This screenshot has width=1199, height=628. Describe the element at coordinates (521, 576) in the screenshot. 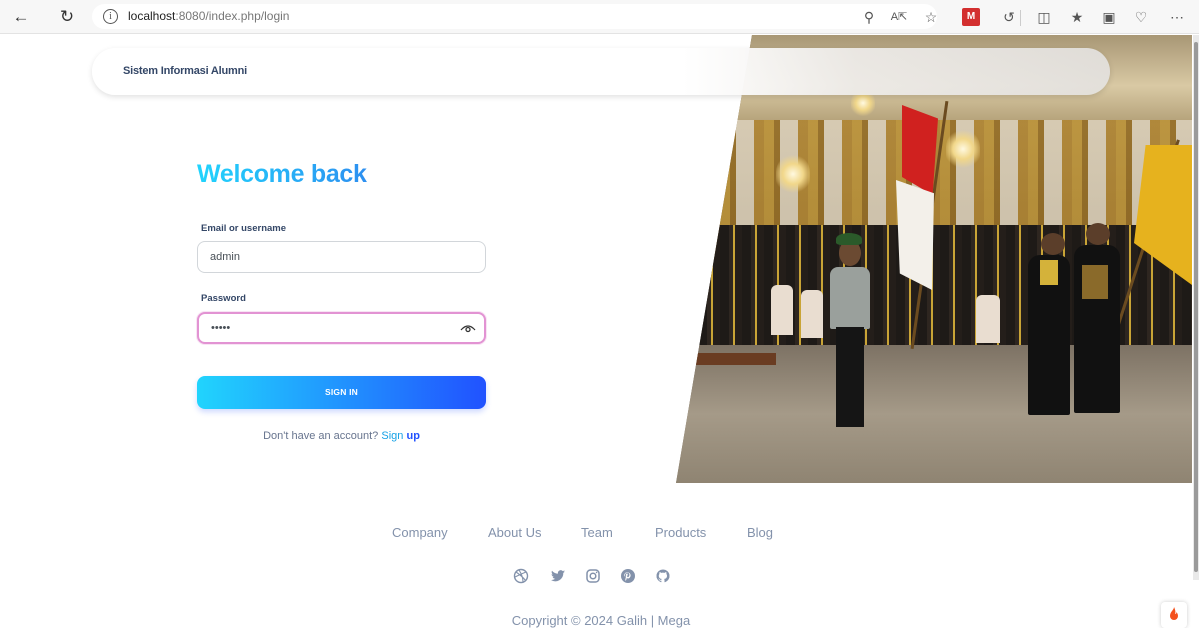

I see `dribbble-icon` at that location.